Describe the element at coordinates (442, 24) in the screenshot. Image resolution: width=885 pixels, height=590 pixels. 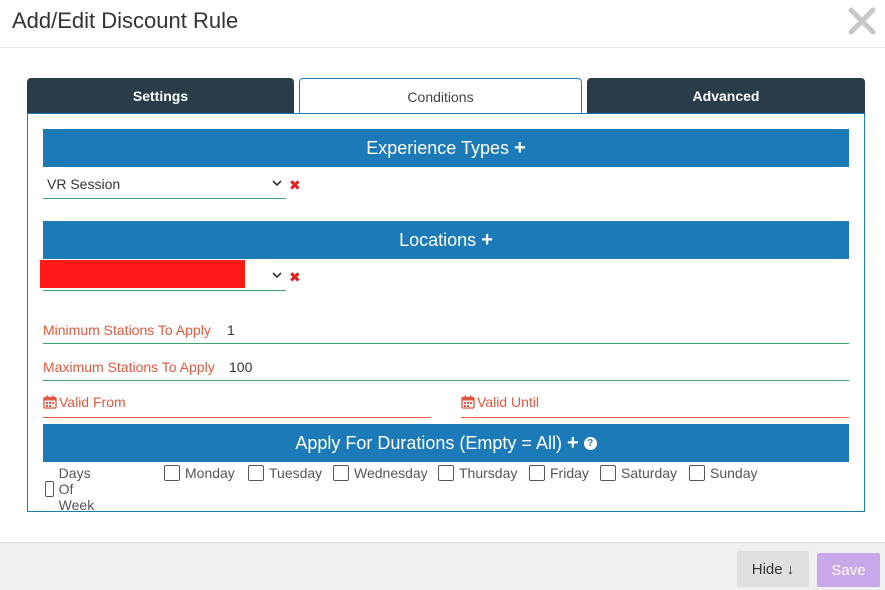
I see `modal-header: Add/Edit Discount Rule` at that location.